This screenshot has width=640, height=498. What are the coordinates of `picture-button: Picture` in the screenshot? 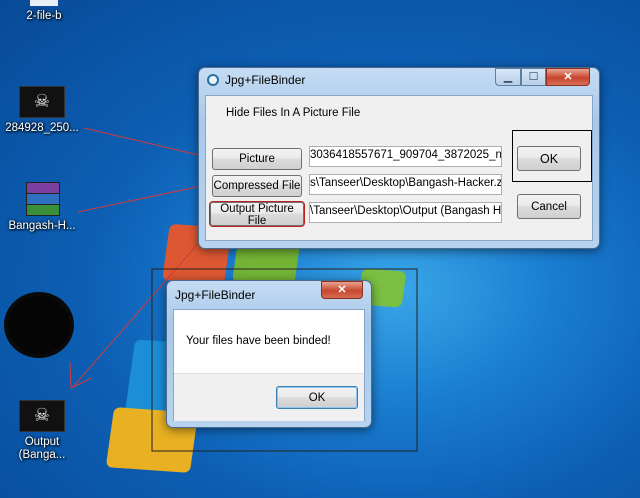 It's located at (257, 159).